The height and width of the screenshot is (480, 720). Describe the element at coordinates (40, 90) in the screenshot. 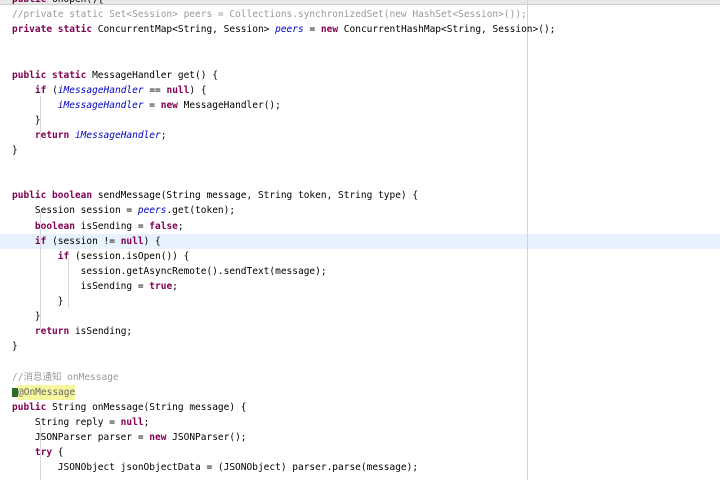

I see `code-token: if` at that location.